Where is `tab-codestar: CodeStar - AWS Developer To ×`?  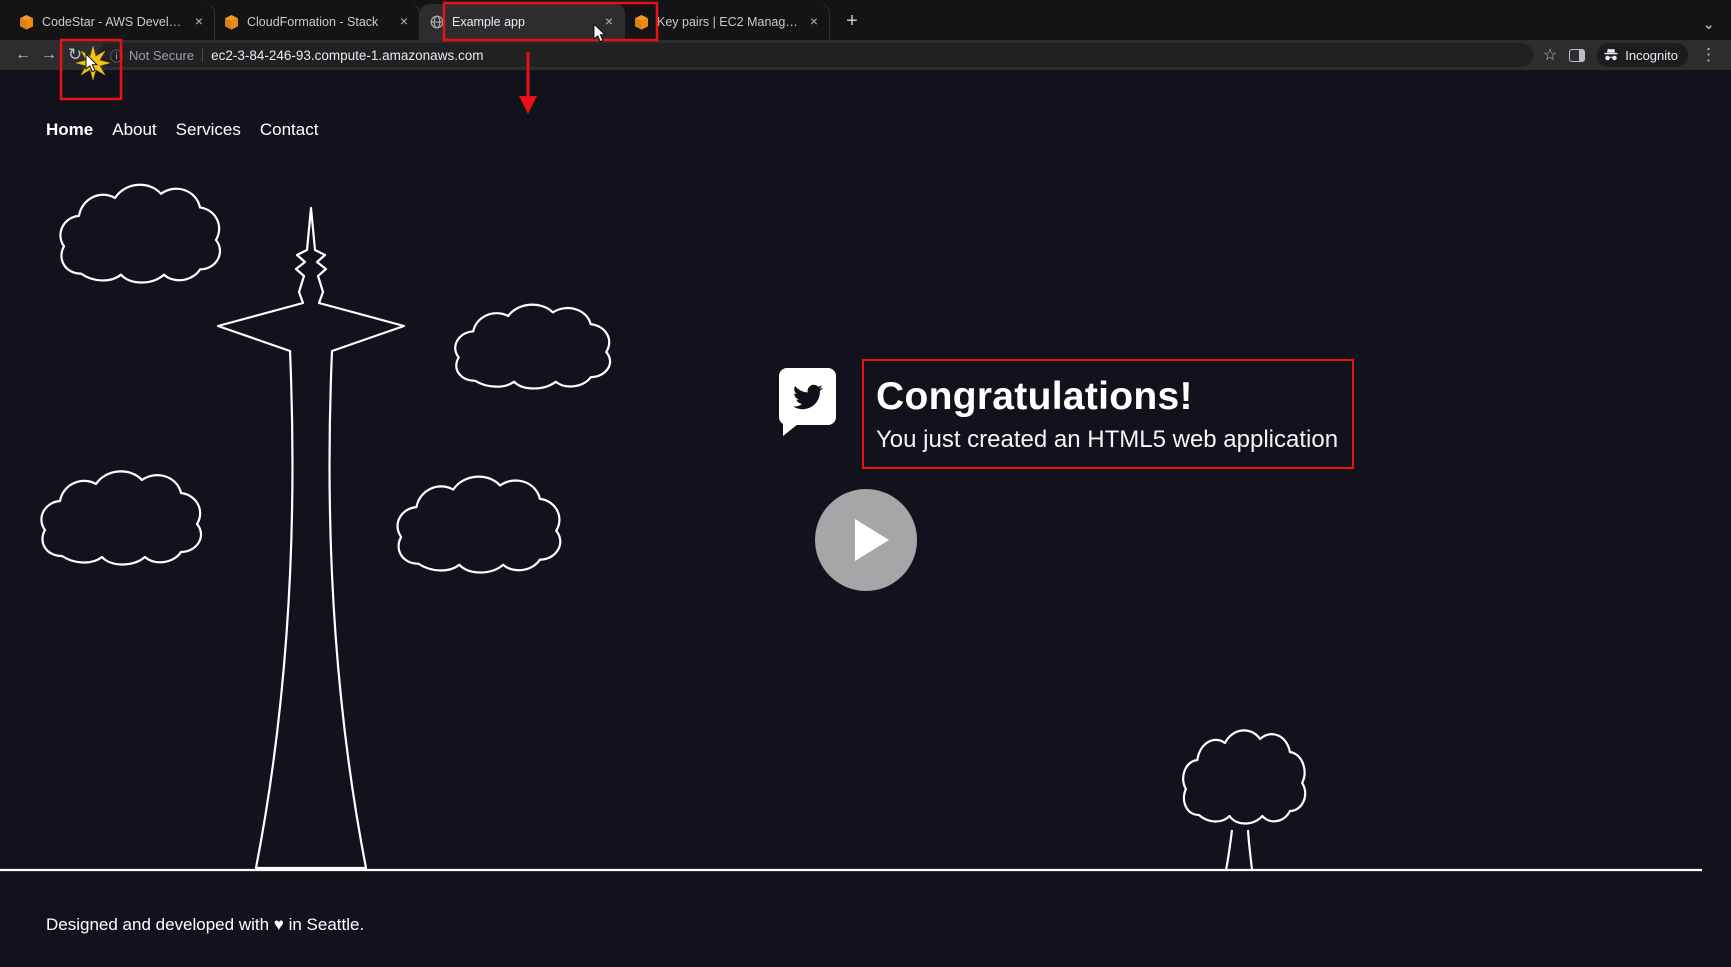 tab-codestar: CodeStar - AWS Developer To × is located at coordinates (112, 22).